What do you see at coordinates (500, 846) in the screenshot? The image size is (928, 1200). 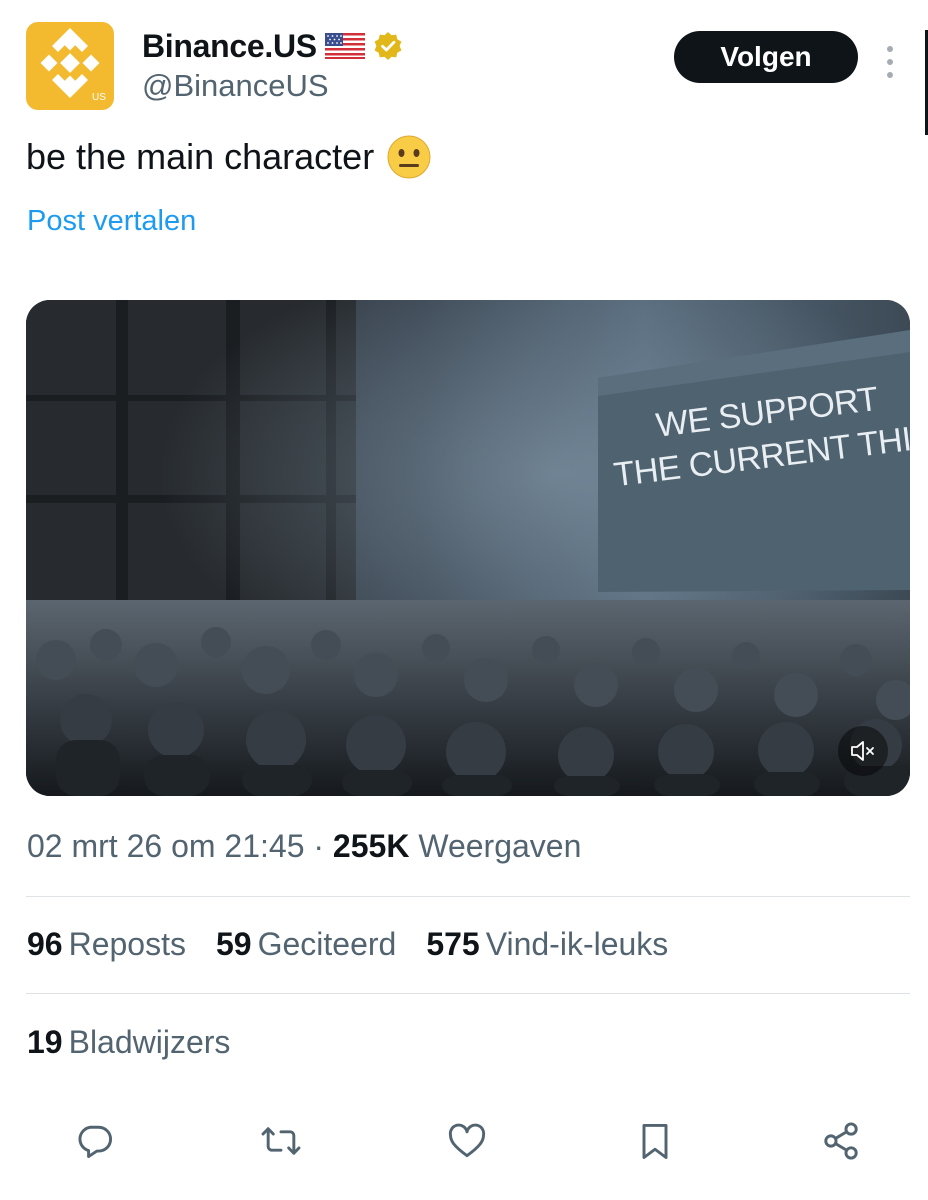 I see `views-label: Weergaven` at bounding box center [500, 846].